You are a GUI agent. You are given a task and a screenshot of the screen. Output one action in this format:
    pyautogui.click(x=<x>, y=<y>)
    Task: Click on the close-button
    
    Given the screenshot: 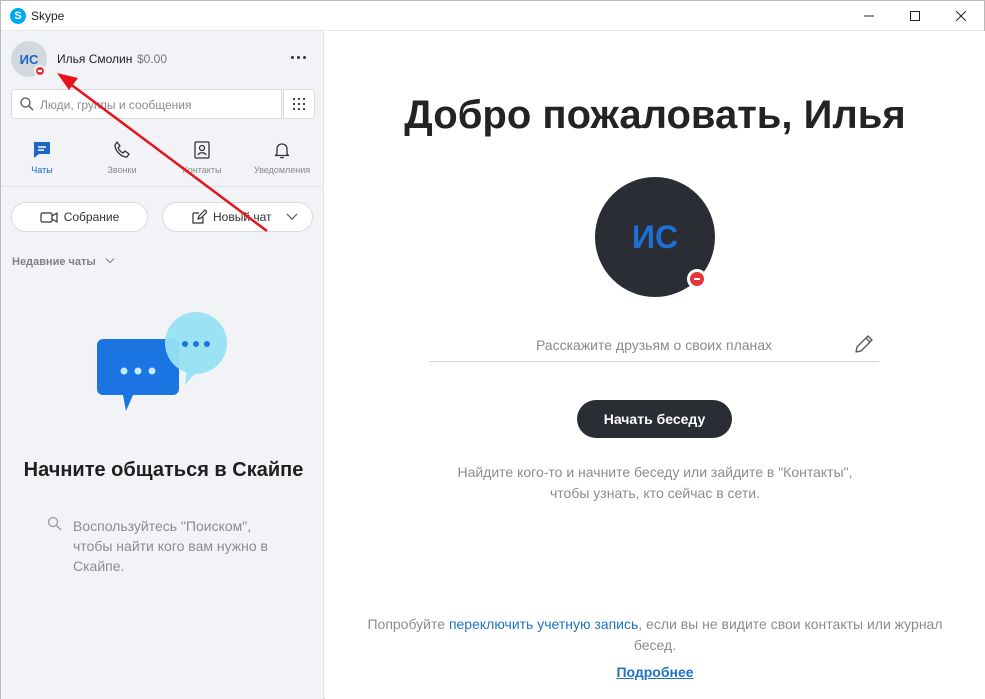 What is the action you would take?
    pyautogui.click(x=961, y=16)
    